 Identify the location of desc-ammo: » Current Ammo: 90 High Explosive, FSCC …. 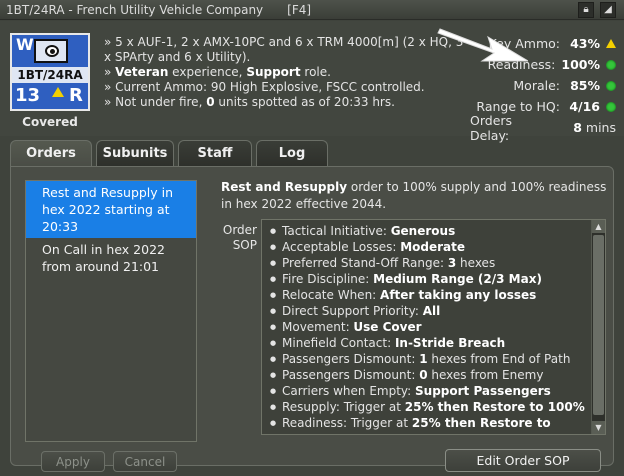
(264, 87).